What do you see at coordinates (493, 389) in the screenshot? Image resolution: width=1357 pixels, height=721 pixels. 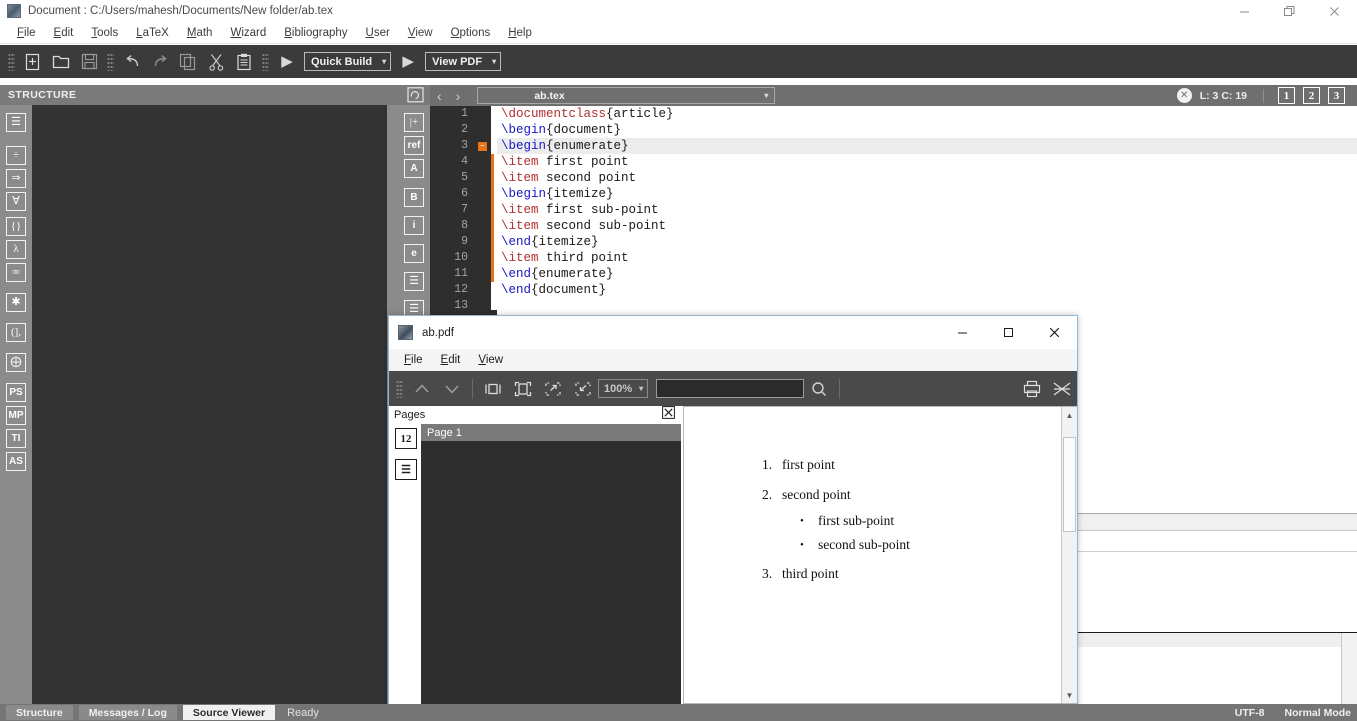 I see `fit-width-icon` at bounding box center [493, 389].